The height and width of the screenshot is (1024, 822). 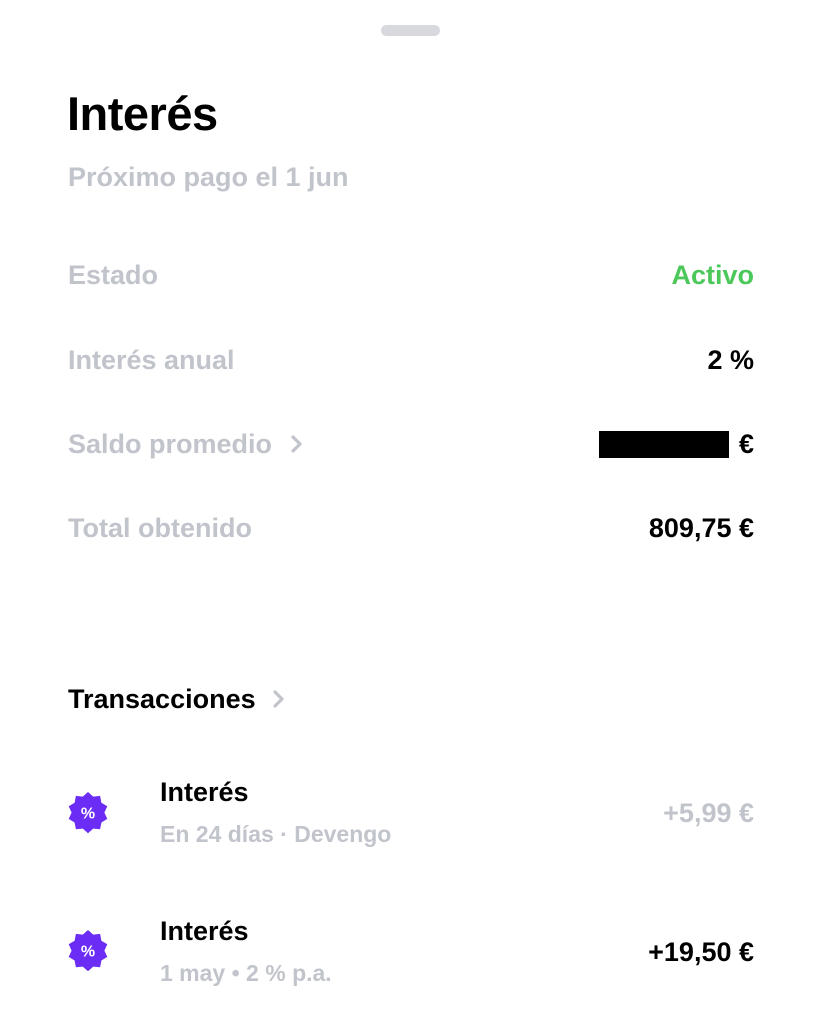 I want to click on transaction-item: % Interés 1 may • 2 % p.a. +19,50 €, so click(x=410, y=954).